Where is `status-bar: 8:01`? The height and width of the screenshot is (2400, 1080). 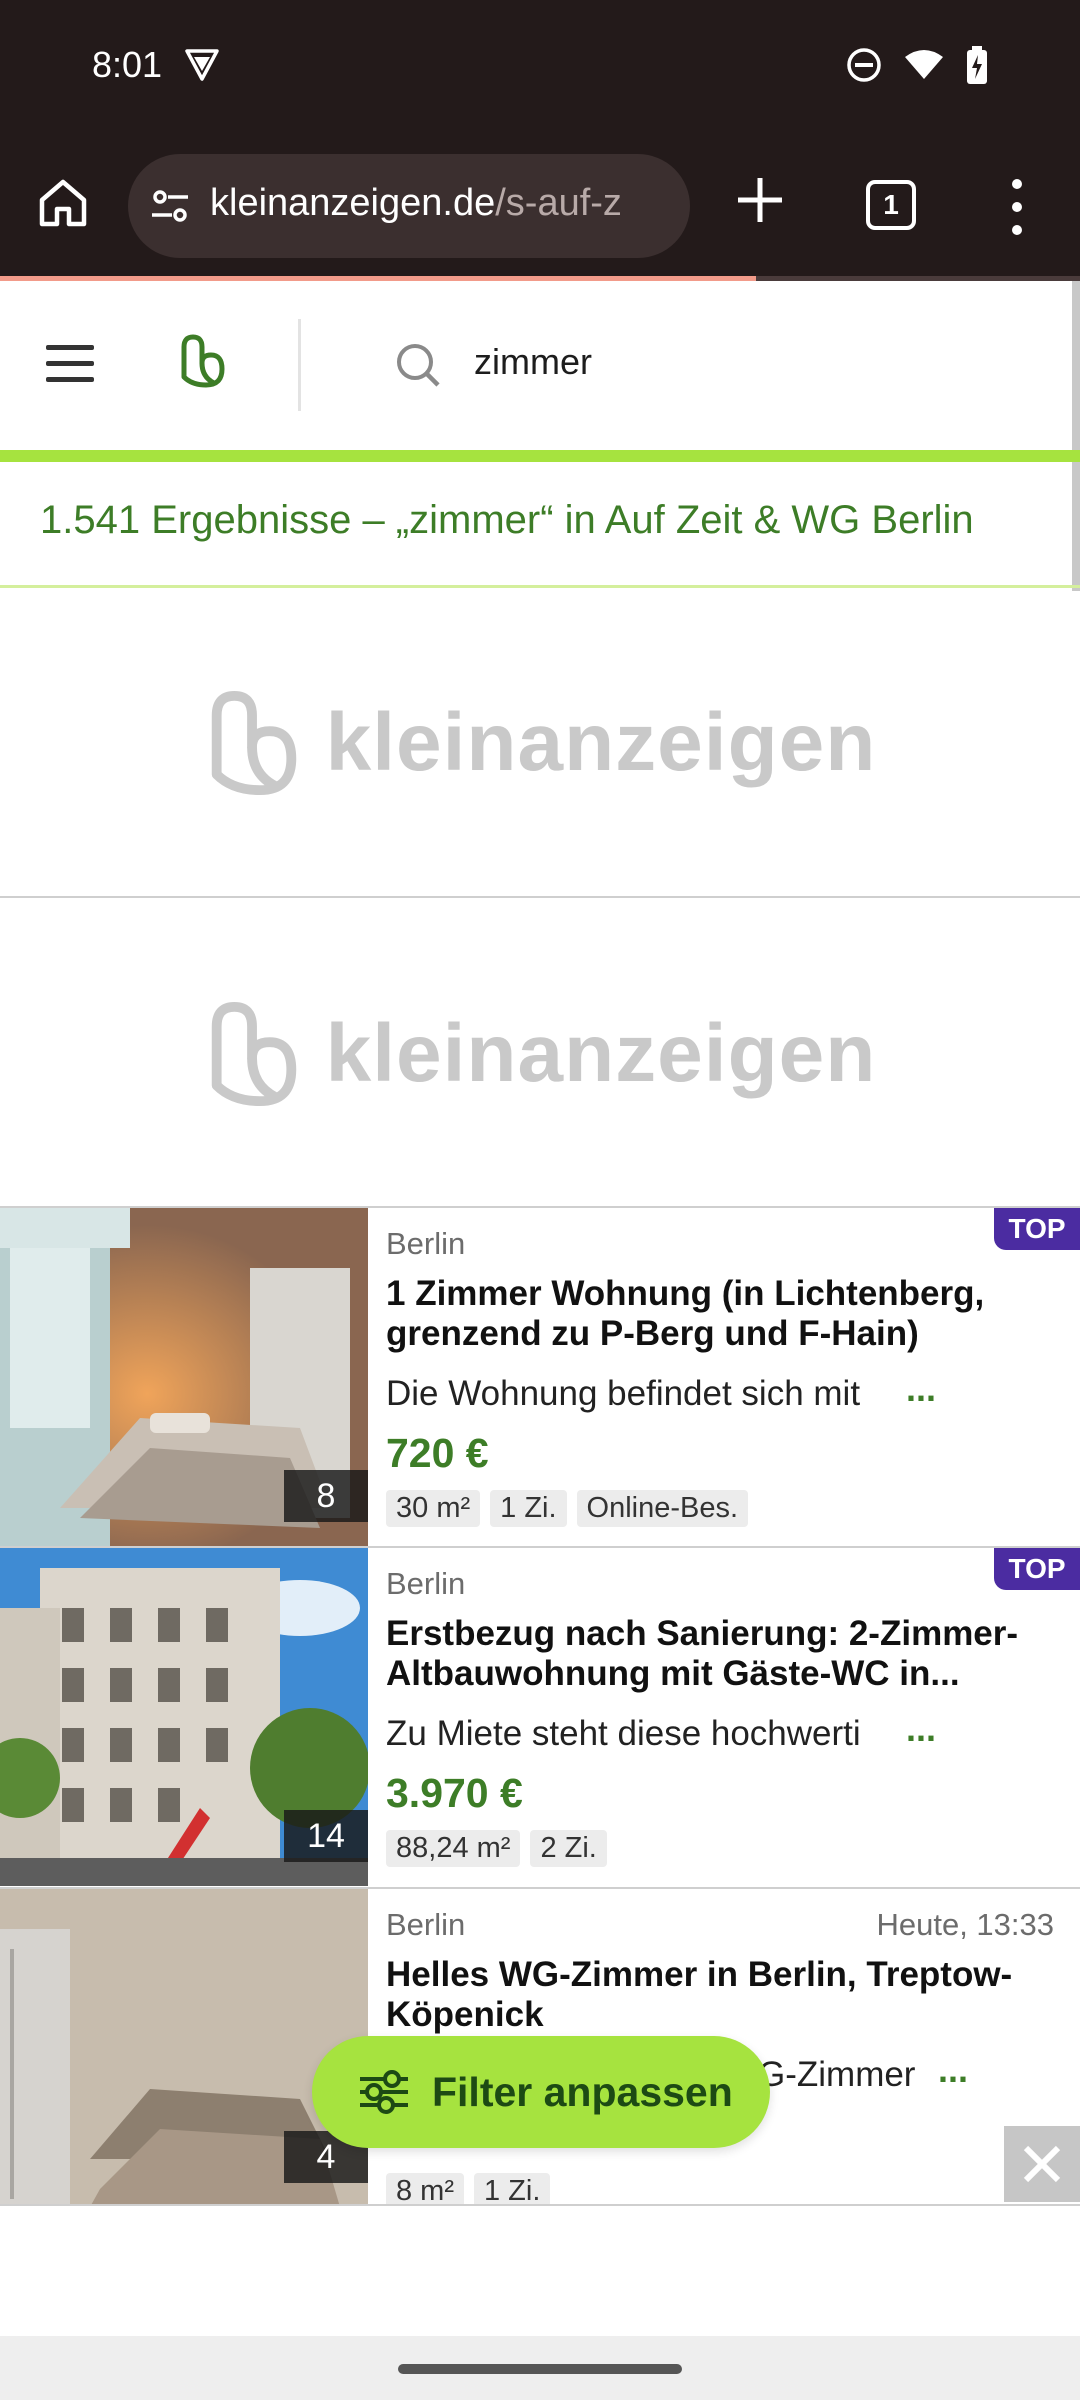
status-bar: 8:01 is located at coordinates (540, 66).